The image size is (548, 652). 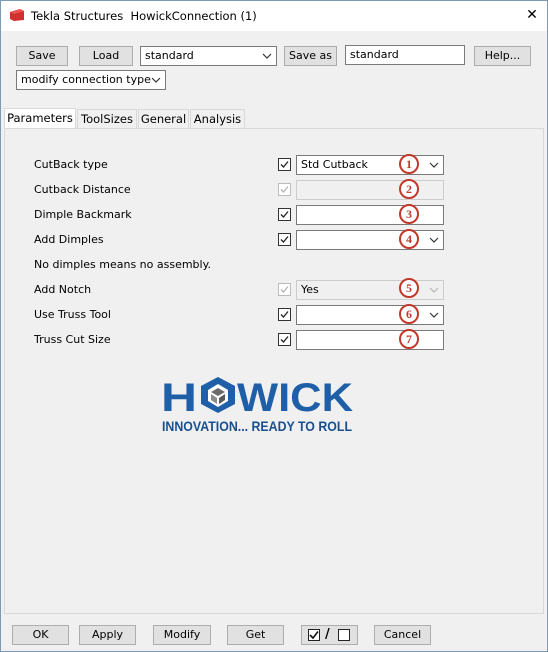 What do you see at coordinates (370, 340) in the screenshot?
I see `truss-cut-size-input` at bounding box center [370, 340].